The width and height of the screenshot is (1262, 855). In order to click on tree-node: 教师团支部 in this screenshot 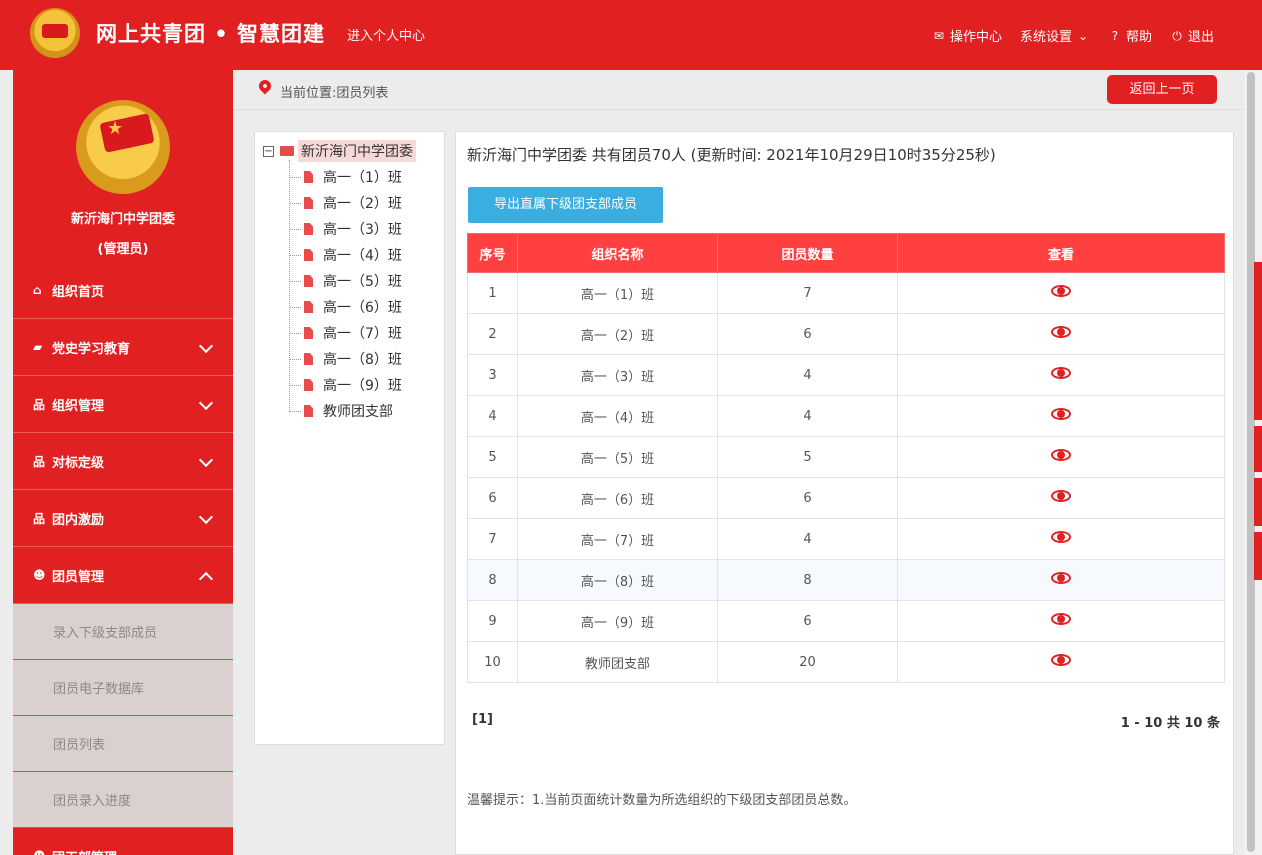, I will do `click(345, 411)`.